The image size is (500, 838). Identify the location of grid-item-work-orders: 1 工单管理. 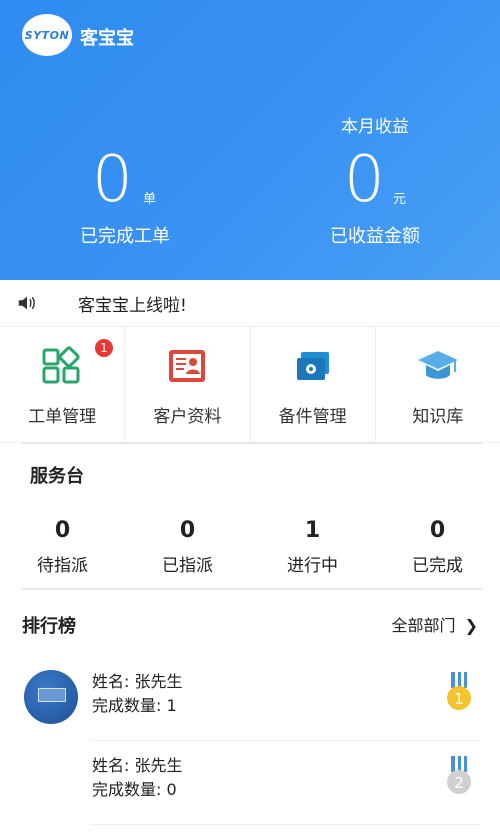
(63, 384).